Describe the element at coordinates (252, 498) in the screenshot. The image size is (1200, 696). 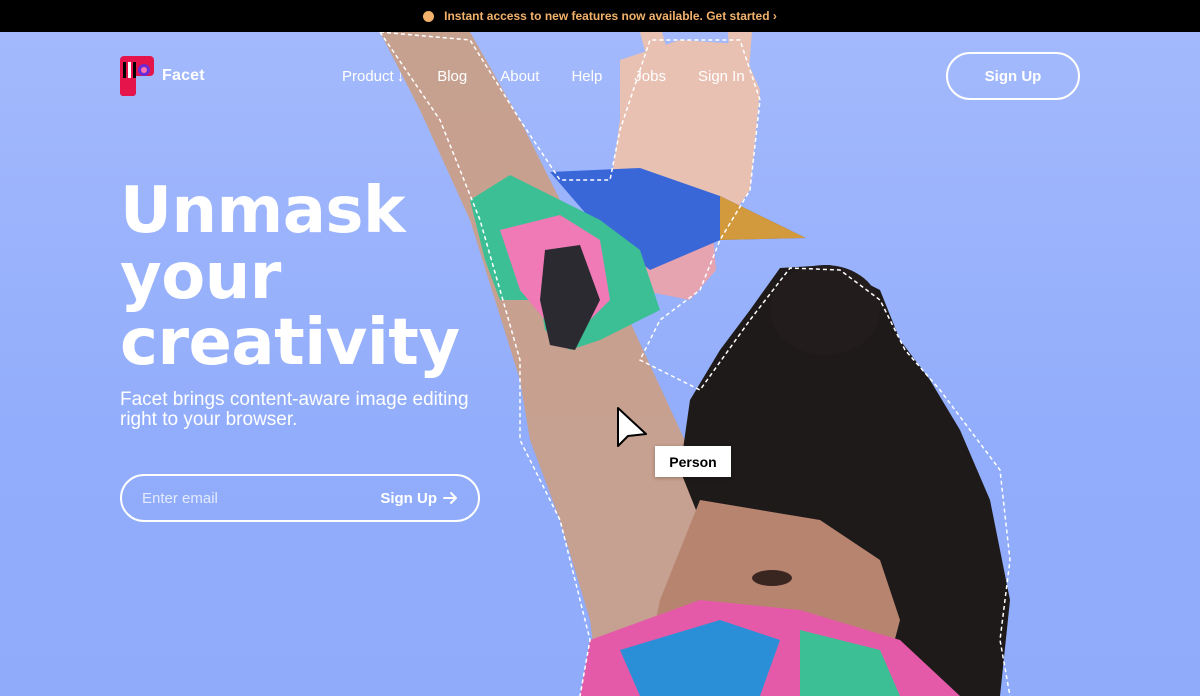
I see `email-input` at that location.